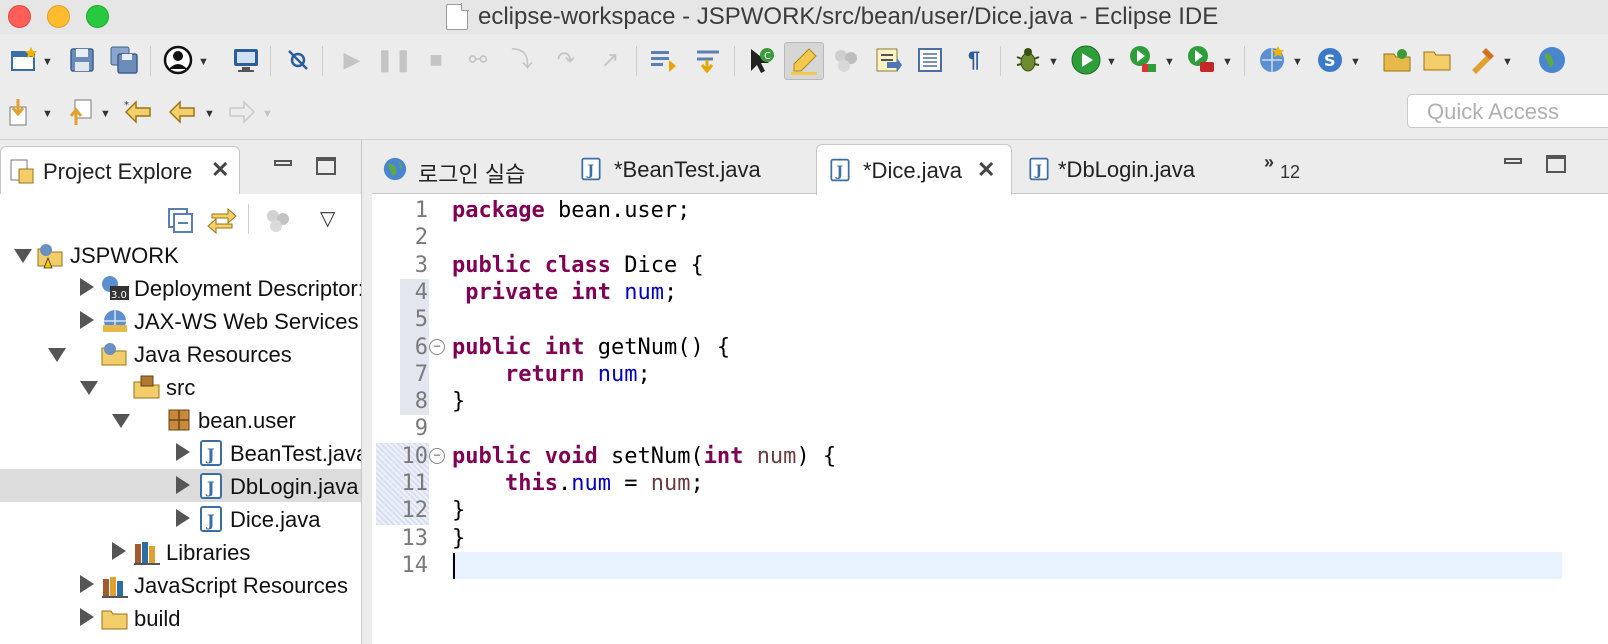 This screenshot has height=644, width=1608. I want to click on show-whitespace-pane-icon, so click(930, 60).